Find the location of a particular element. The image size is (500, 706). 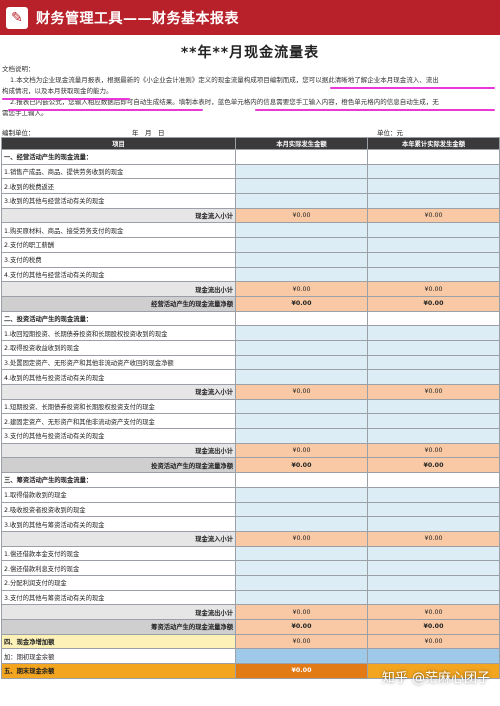

table-row: 筹资活动产生的现金流量净额 ¥0.00 ¥0.00 is located at coordinates (250, 627).